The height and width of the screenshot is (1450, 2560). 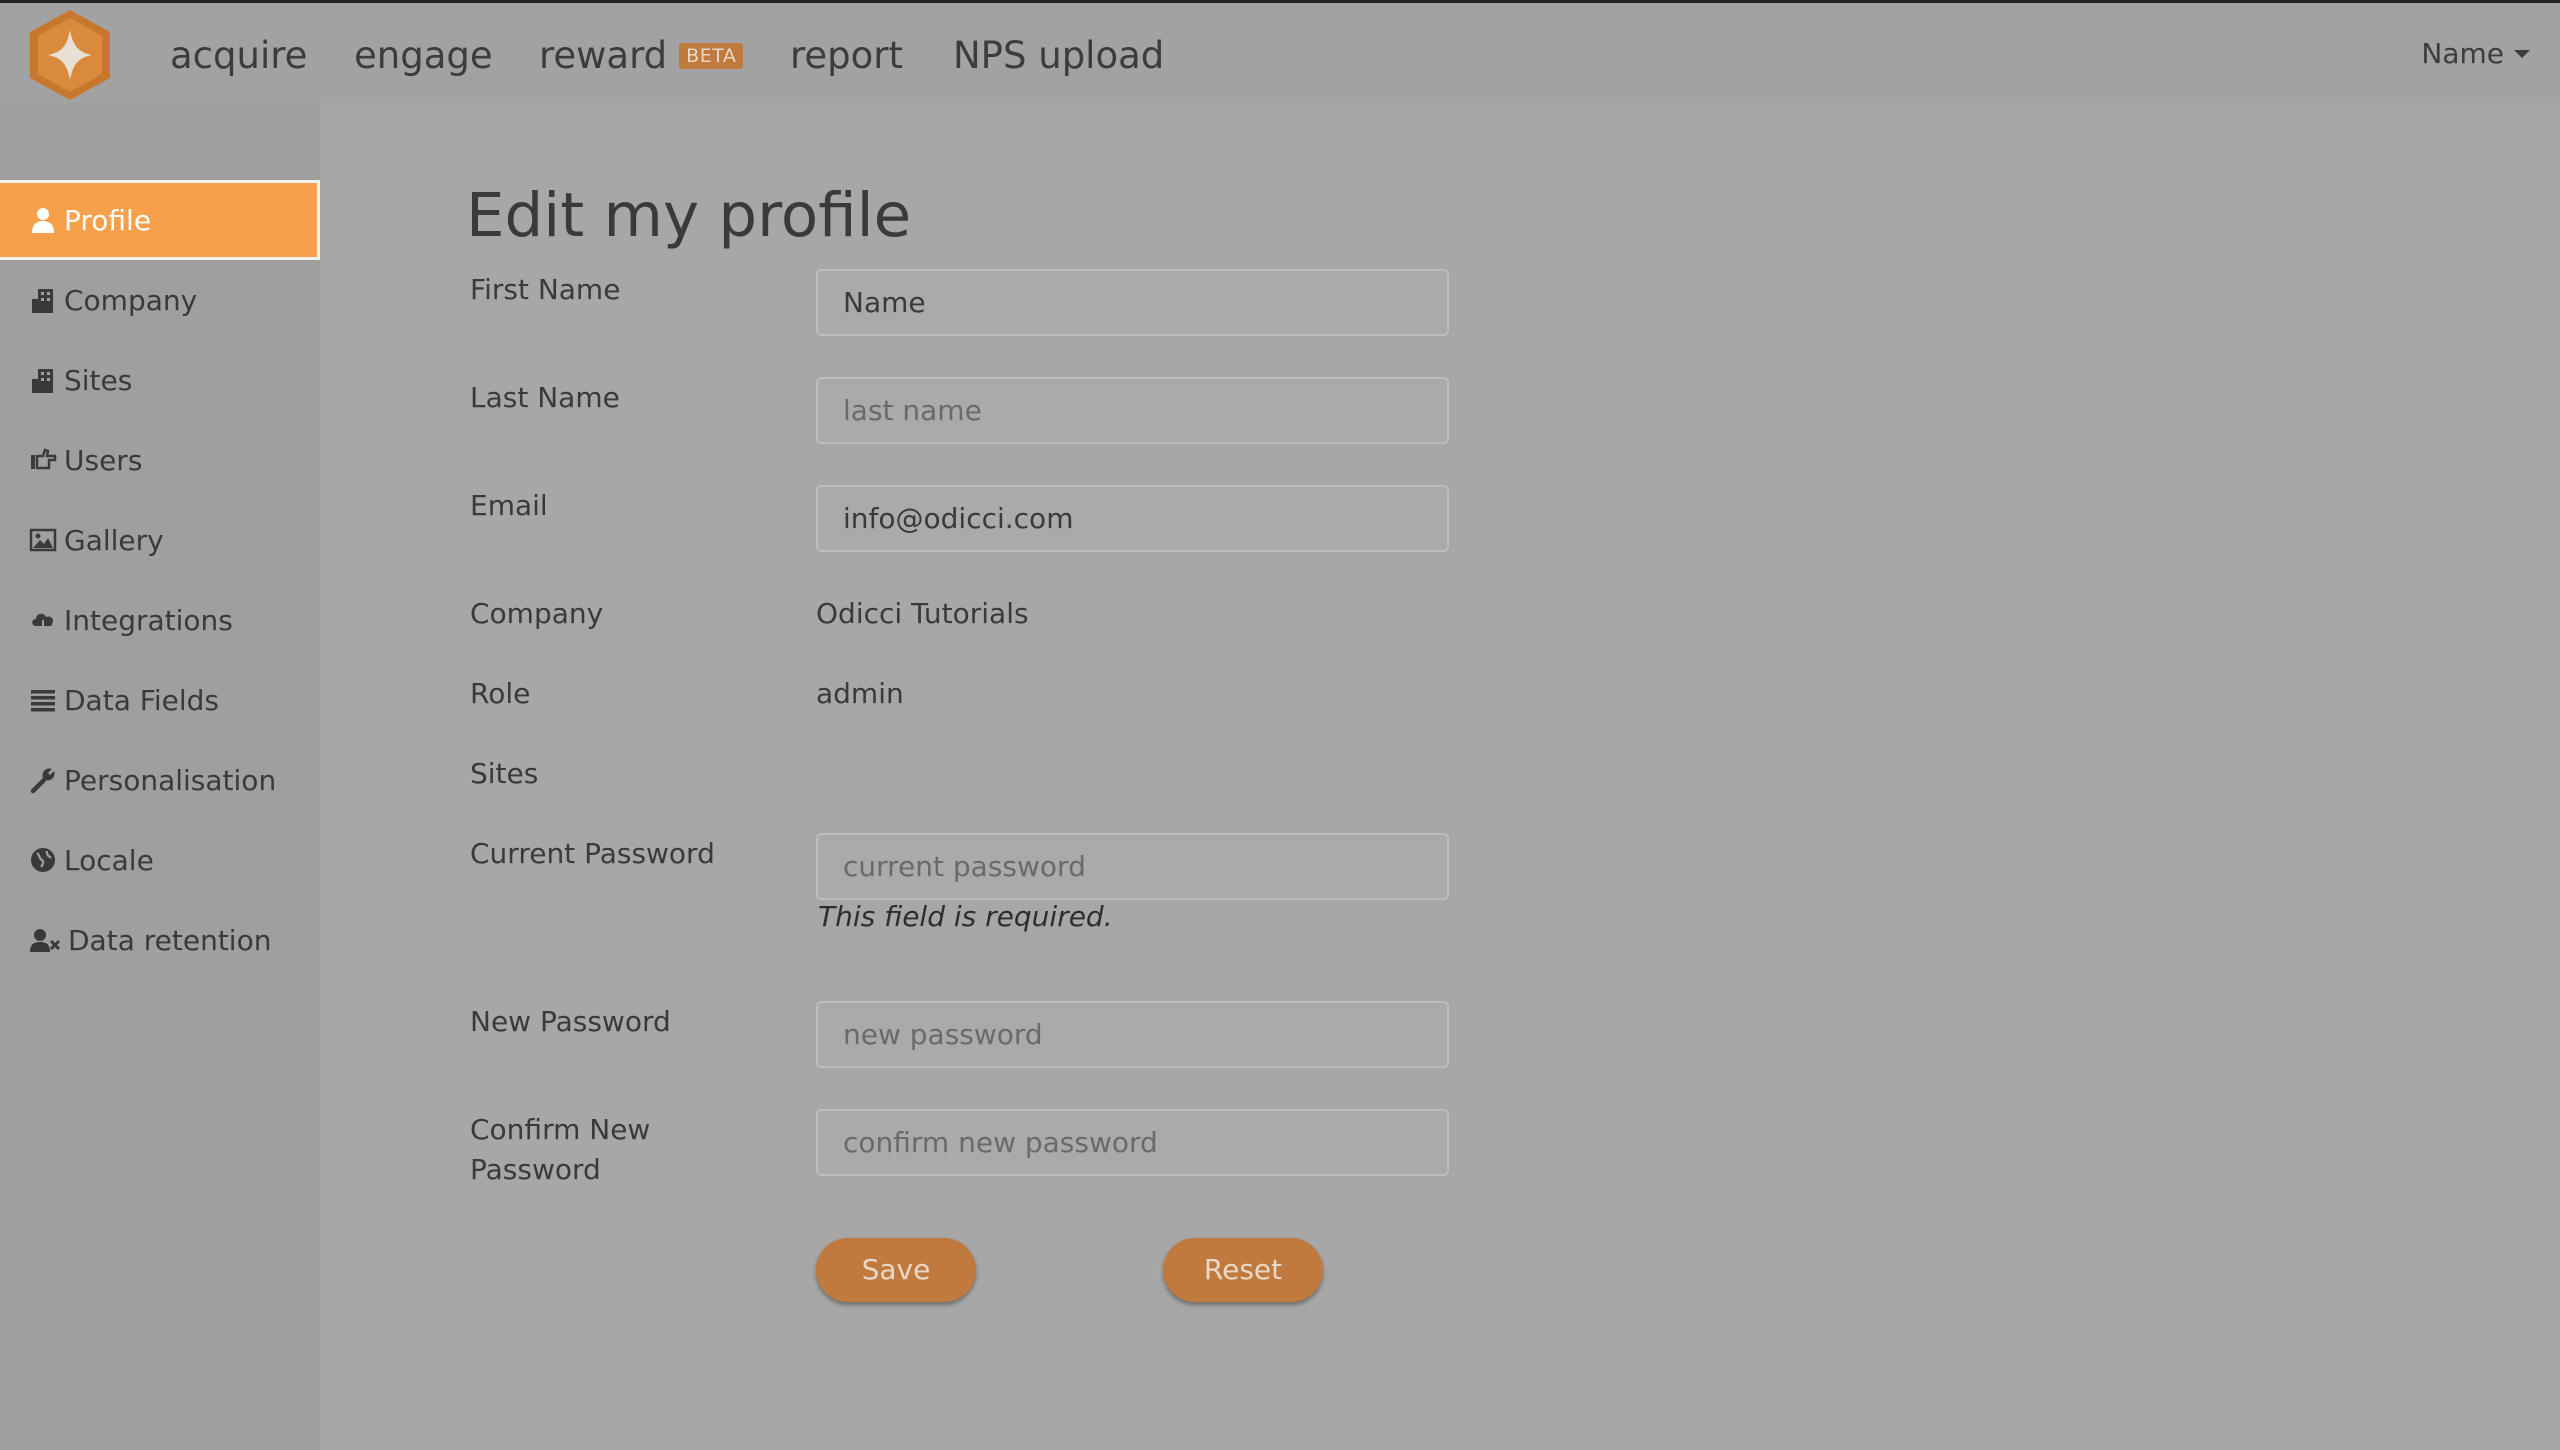 What do you see at coordinates (504, 773) in the screenshot?
I see `sites-label: Sites` at bounding box center [504, 773].